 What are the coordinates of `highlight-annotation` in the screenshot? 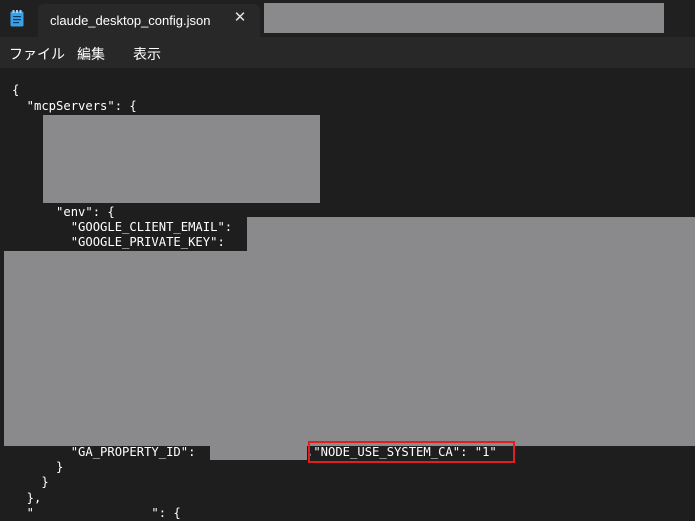 It's located at (411, 452).